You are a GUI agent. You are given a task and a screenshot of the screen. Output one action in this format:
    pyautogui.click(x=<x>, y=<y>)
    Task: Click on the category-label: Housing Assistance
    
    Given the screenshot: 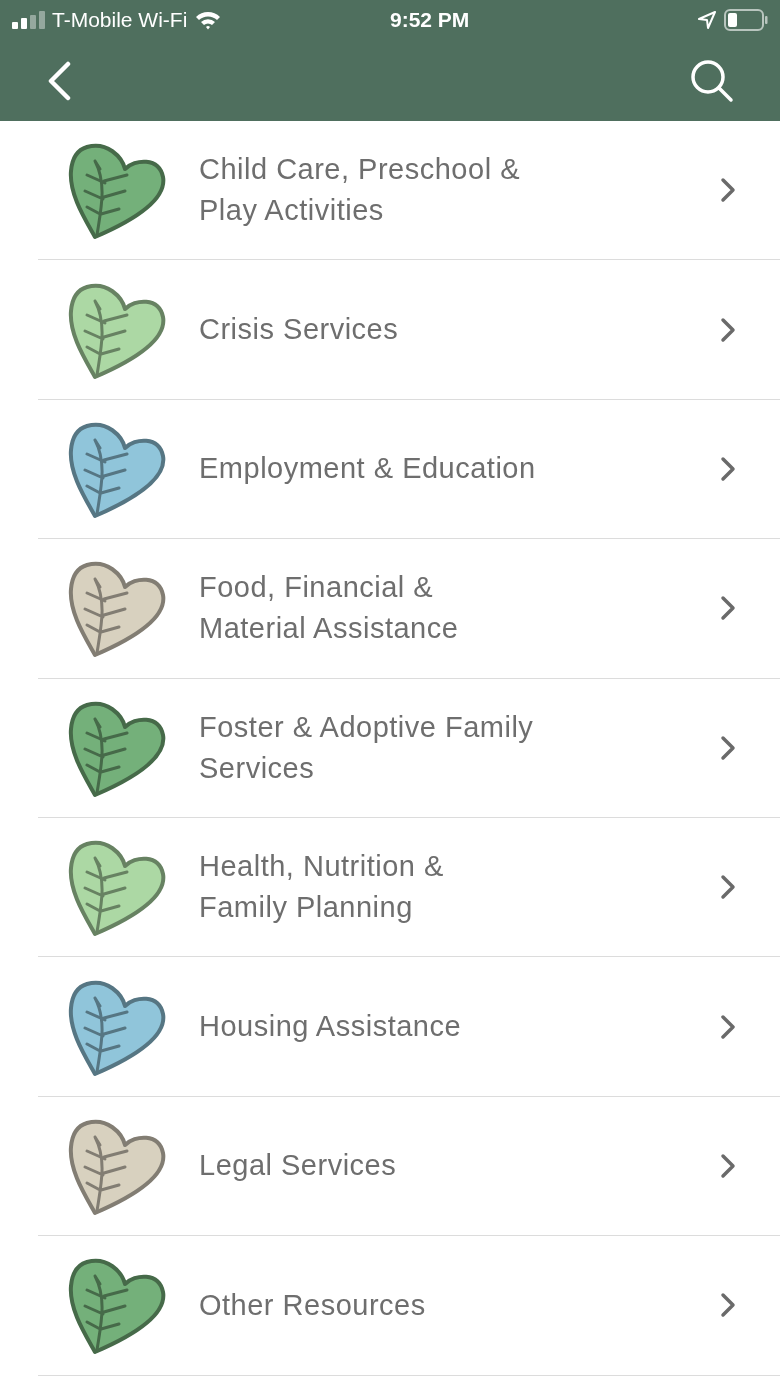 What is the action you would take?
    pyautogui.click(x=331, y=1027)
    